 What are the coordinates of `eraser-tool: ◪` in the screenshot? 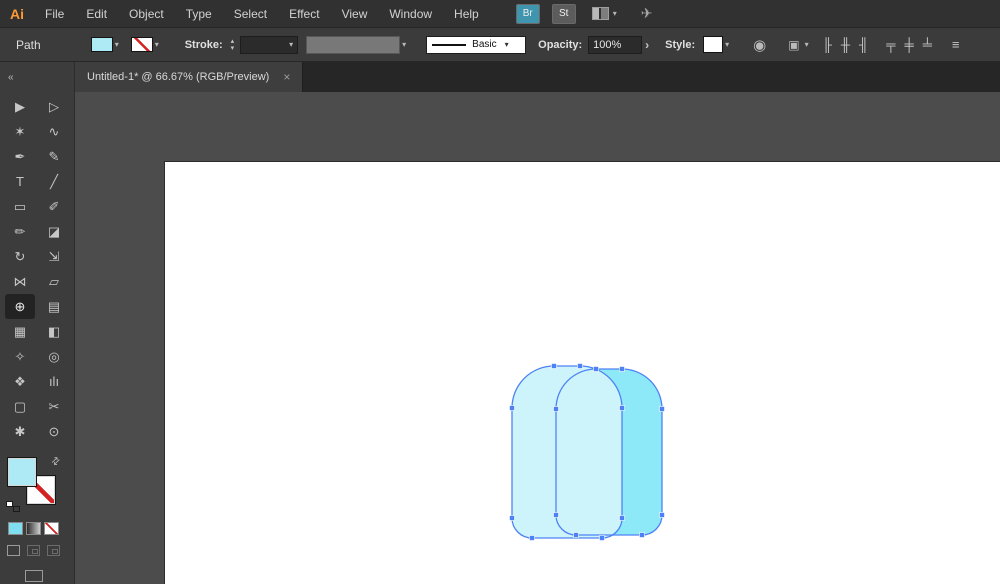 It's located at (54, 231).